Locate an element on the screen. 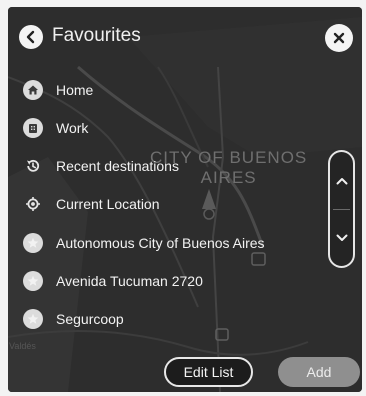 The image size is (366, 396). close-button is located at coordinates (339, 38).